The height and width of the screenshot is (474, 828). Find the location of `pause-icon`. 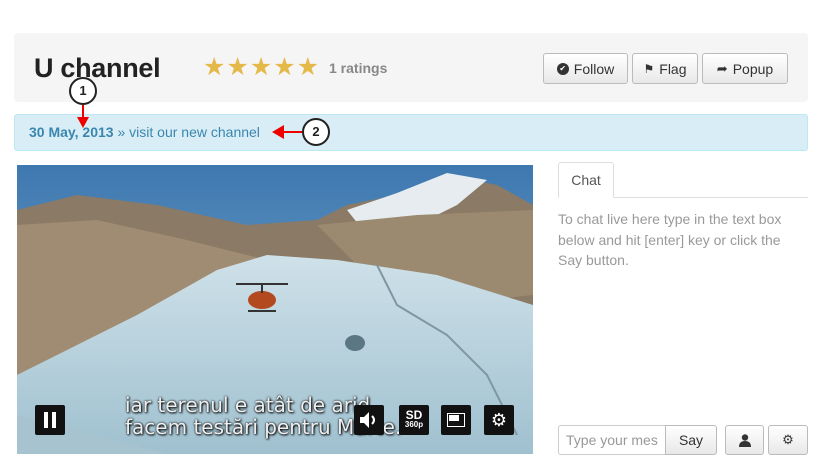

pause-icon is located at coordinates (50, 420).